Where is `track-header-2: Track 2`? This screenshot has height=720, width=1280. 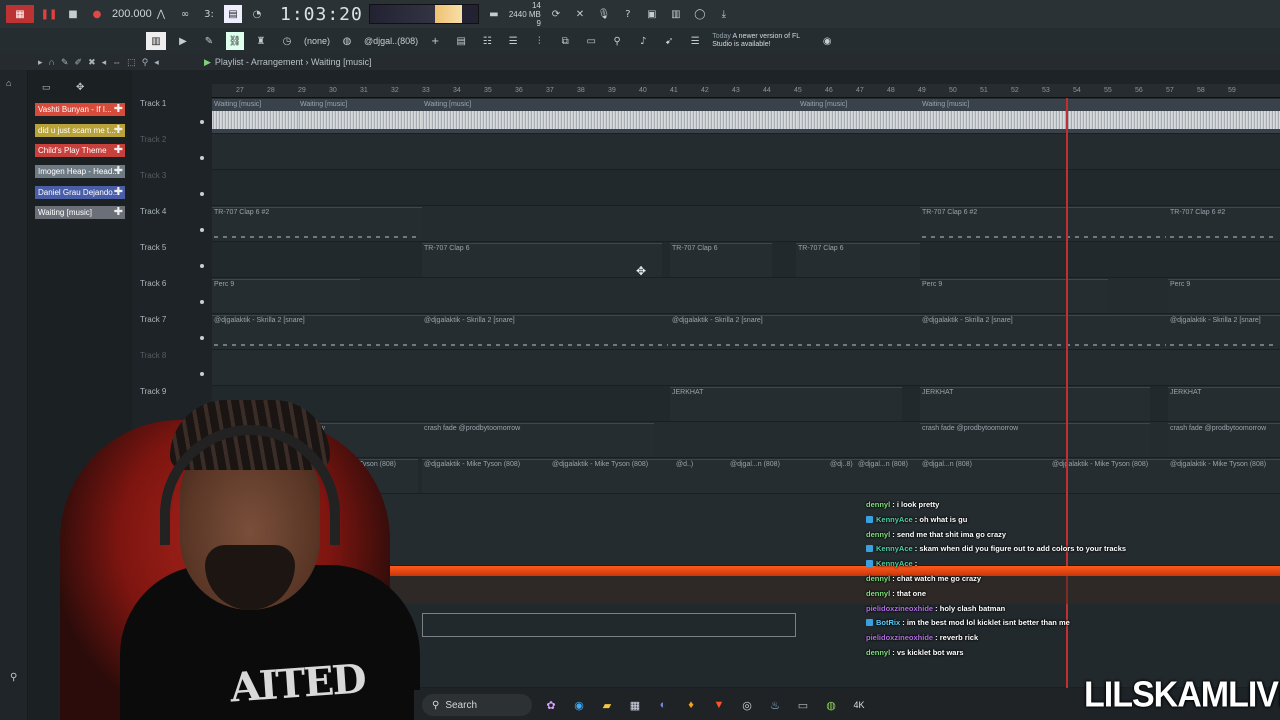
track-header-2: Track 2 is located at coordinates (171, 152).